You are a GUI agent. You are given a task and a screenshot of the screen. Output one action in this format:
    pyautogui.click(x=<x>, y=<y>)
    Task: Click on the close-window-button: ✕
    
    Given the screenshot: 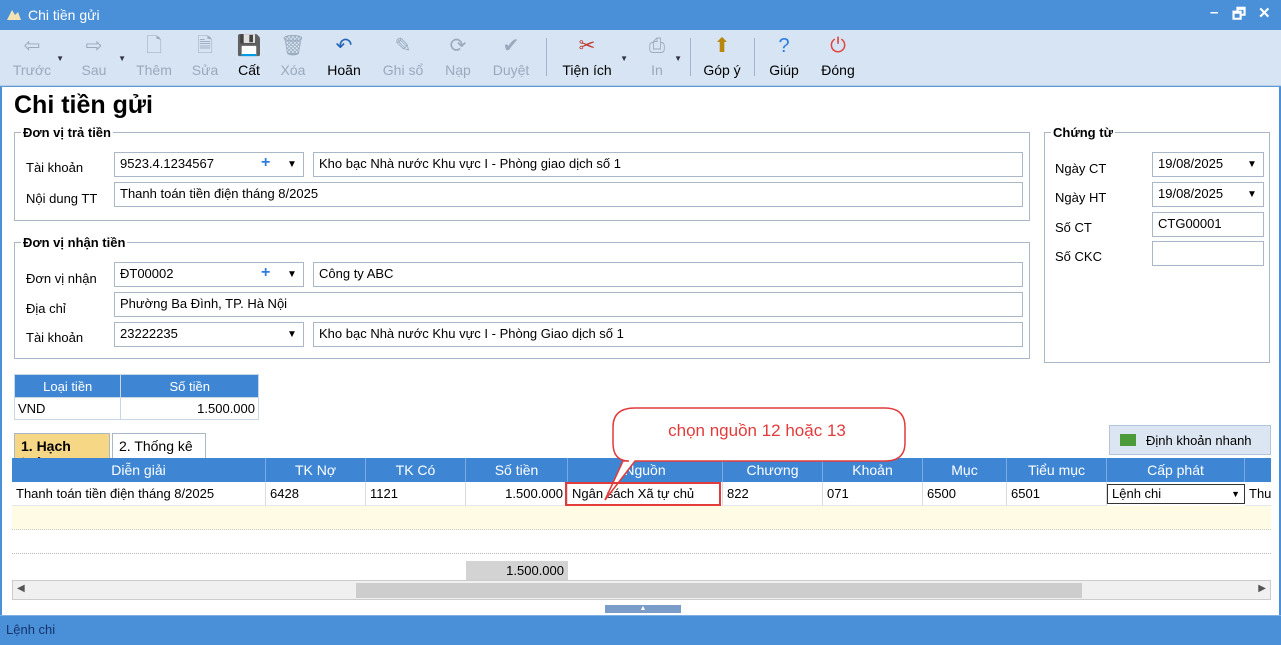 What is the action you would take?
    pyautogui.click(x=1264, y=13)
    